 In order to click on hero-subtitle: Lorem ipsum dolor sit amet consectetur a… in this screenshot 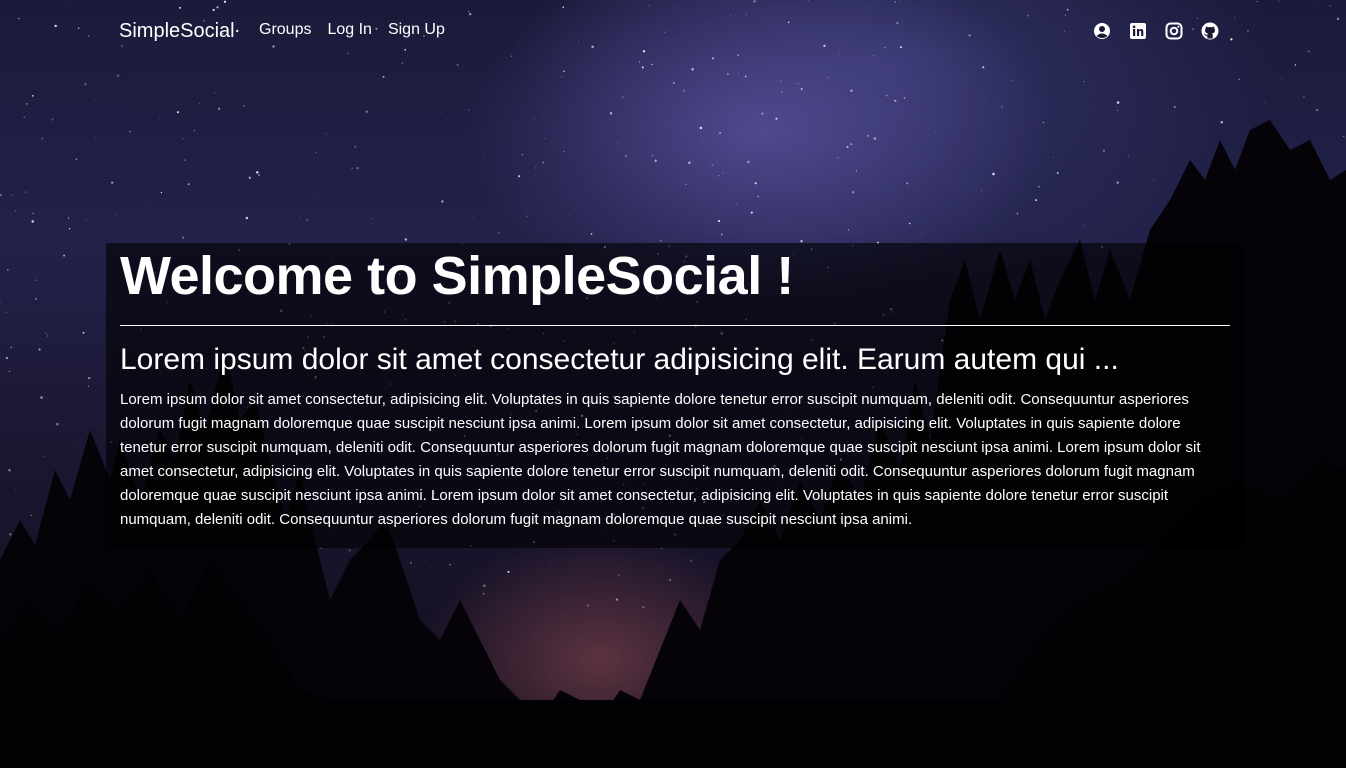, I will do `click(619, 359)`.